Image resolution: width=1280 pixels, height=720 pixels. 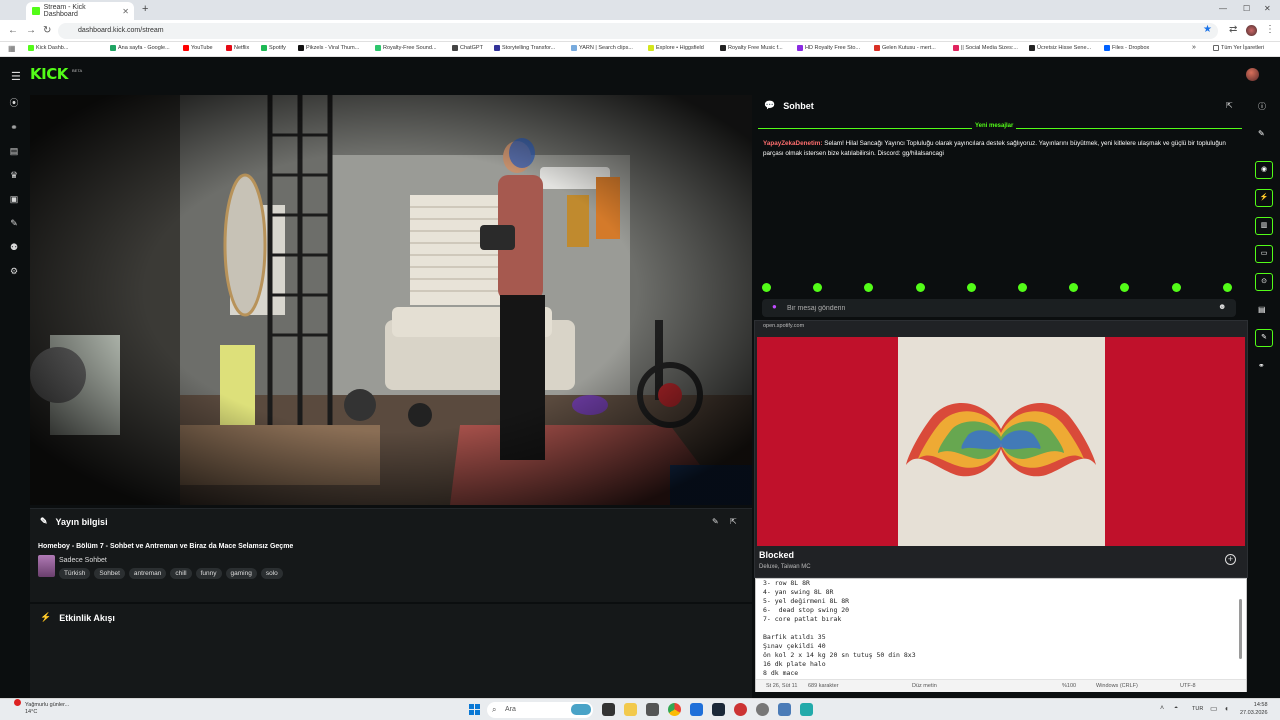 What do you see at coordinates (784, 709) in the screenshot?
I see `settings-gear-icon` at bounding box center [784, 709].